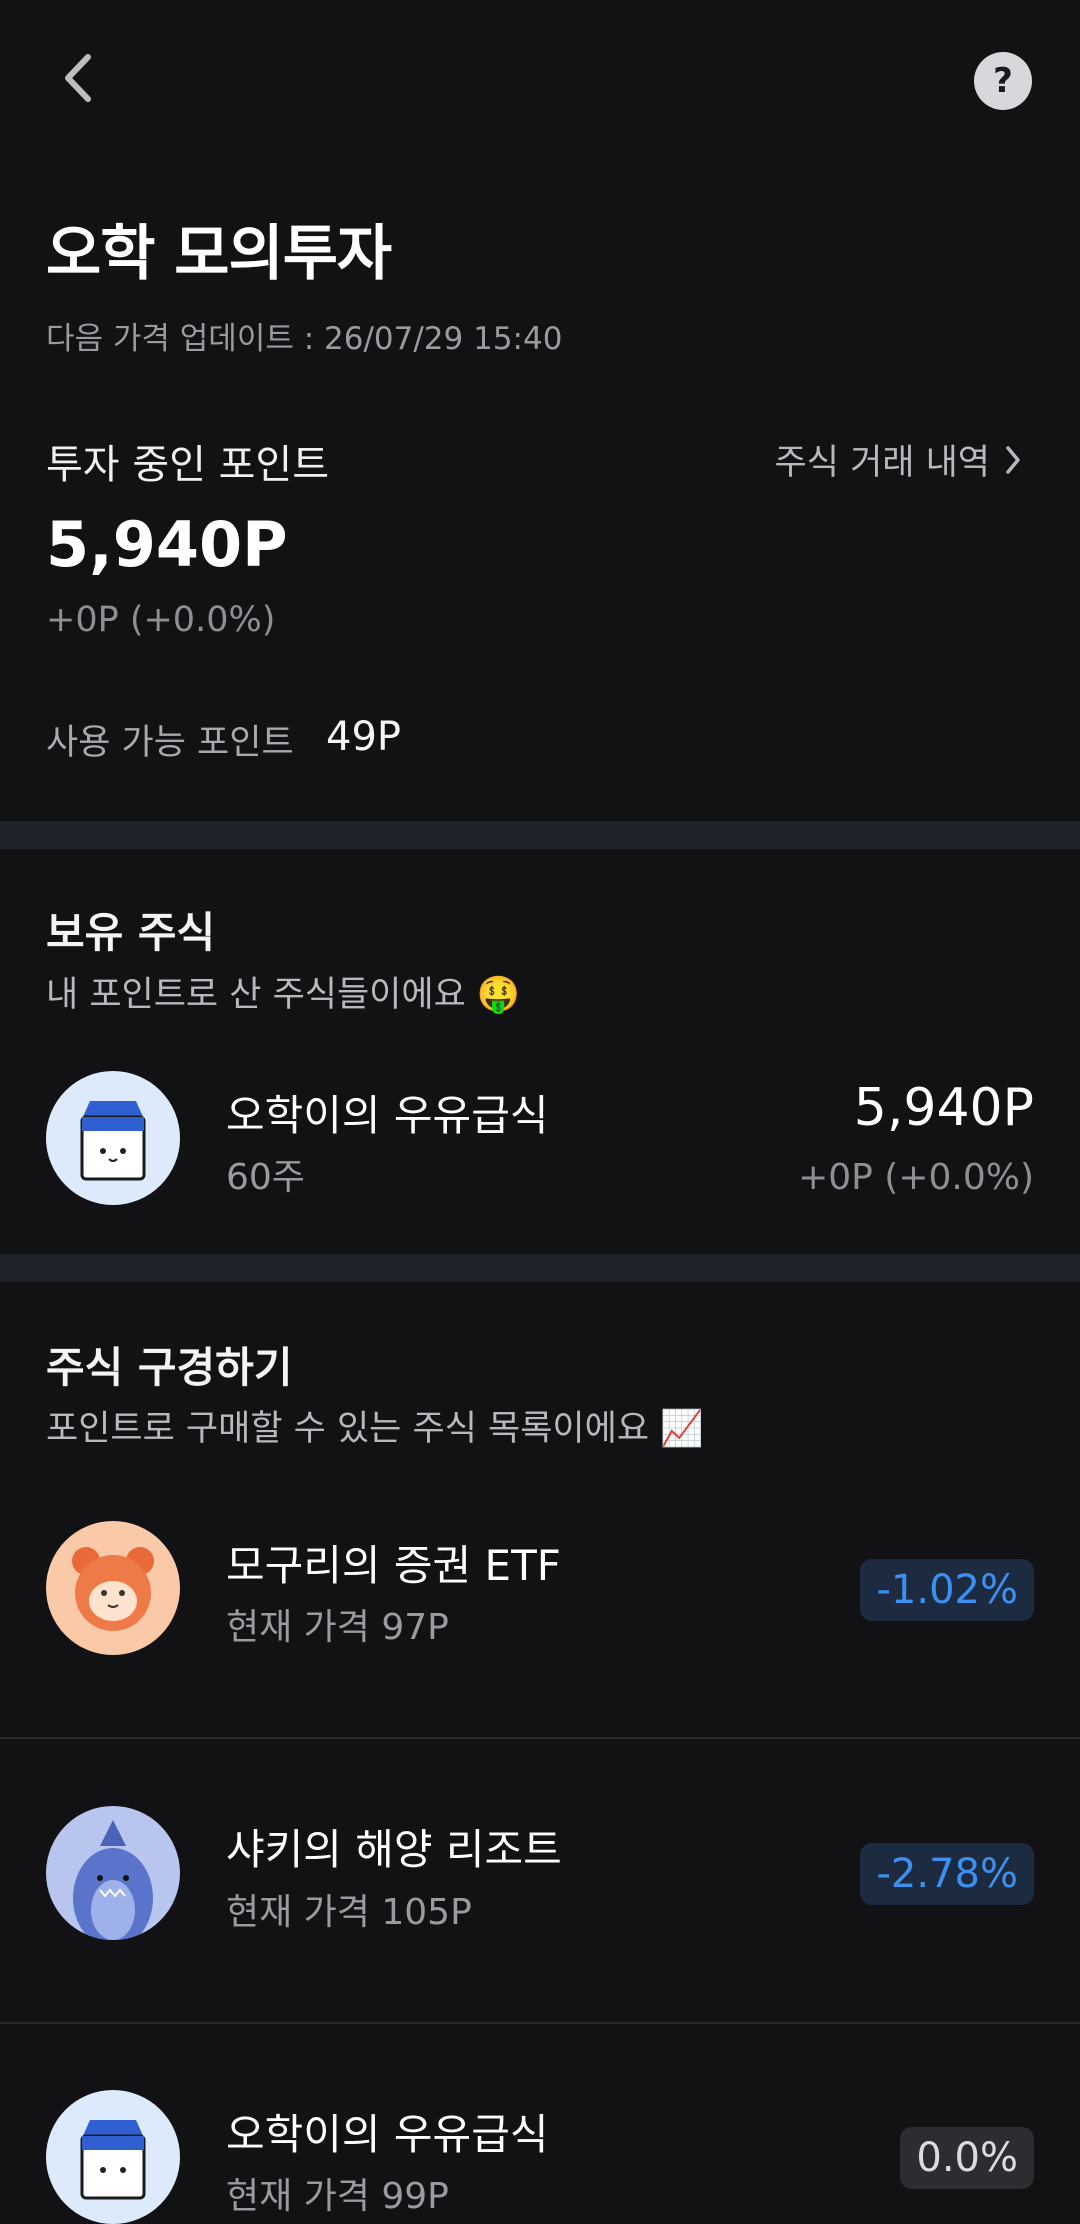 This screenshot has height=2224, width=1080. Describe the element at coordinates (349, 1912) in the screenshot. I see `stock-price: 현재 가격 105P` at that location.